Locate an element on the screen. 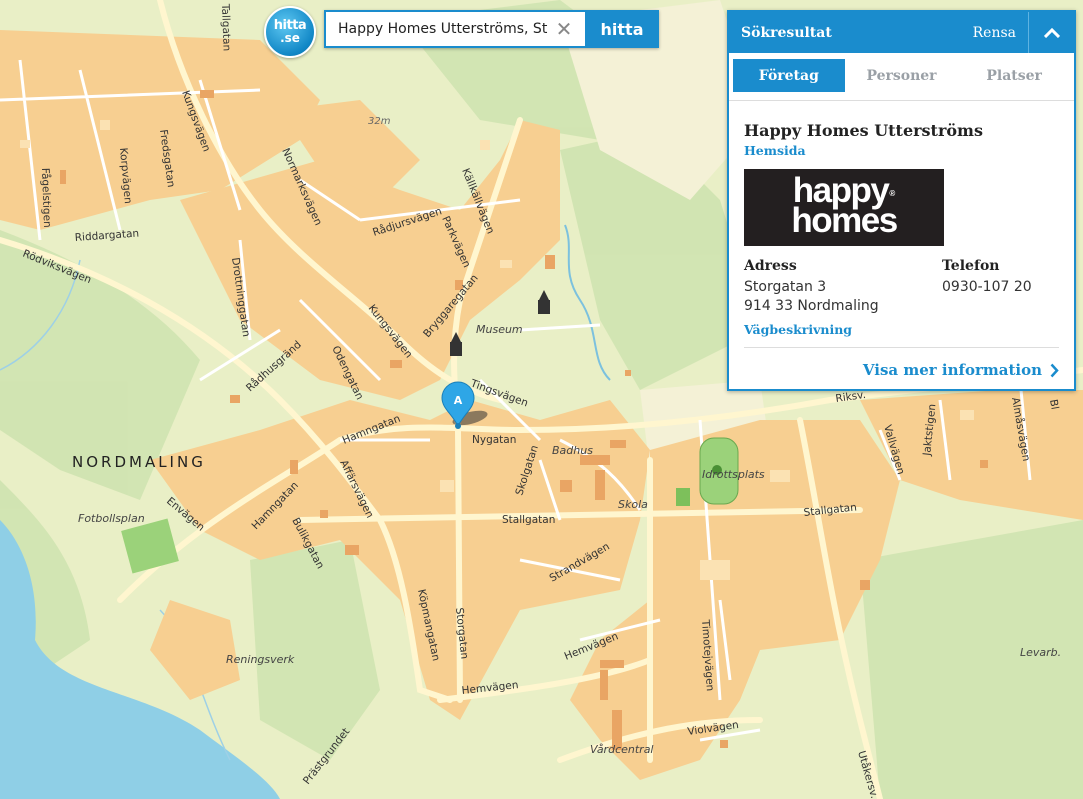  company-logo: happy® homes is located at coordinates (844, 207).